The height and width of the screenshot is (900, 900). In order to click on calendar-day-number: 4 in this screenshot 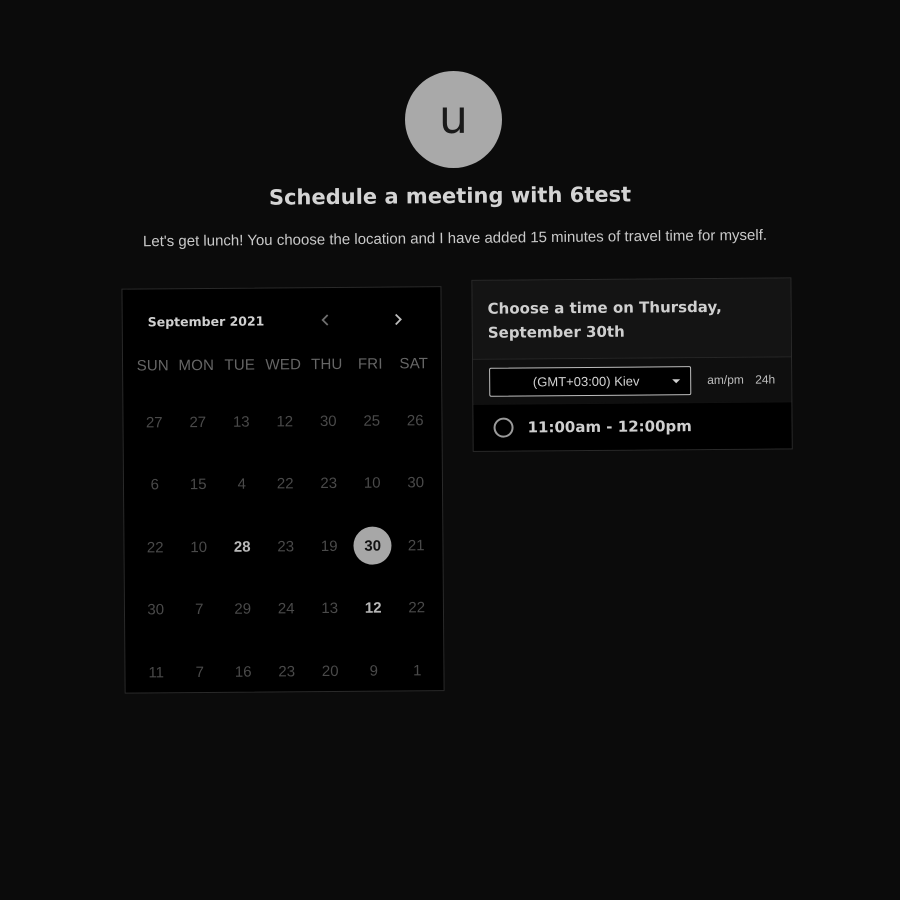, I will do `click(241, 484)`.